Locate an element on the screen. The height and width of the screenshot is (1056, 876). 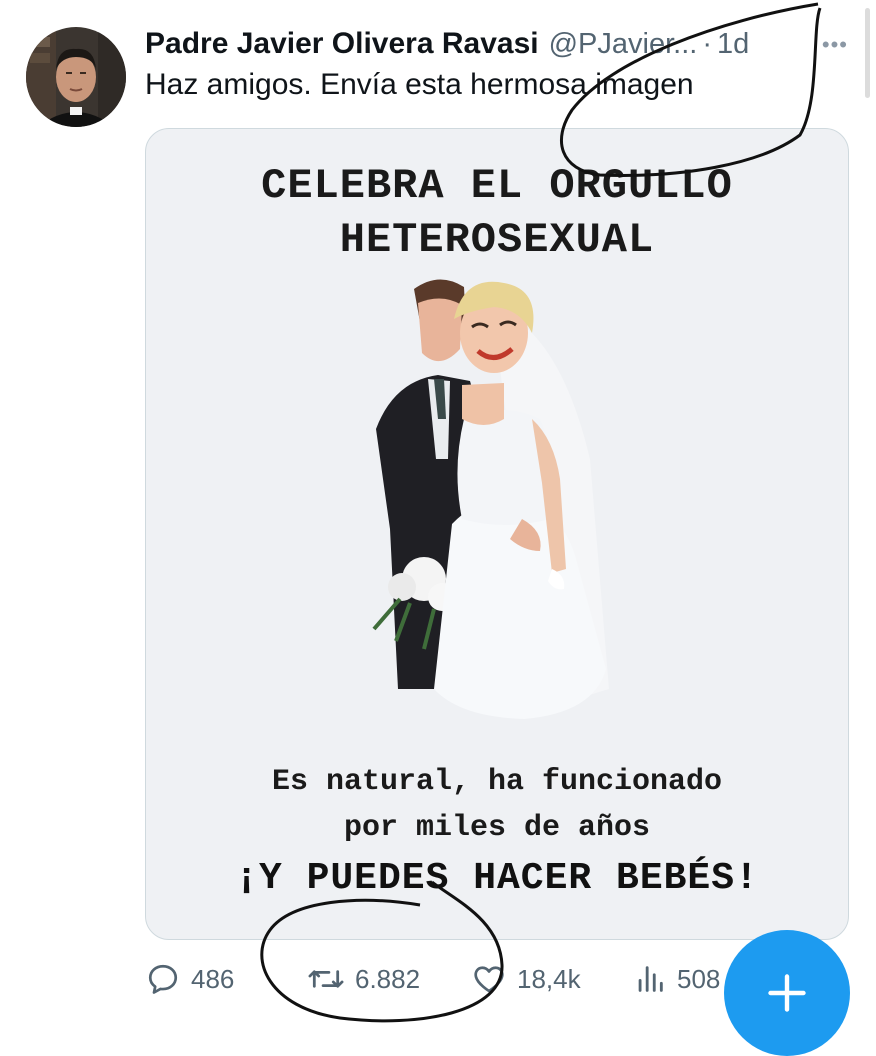
poster-title-line1: CELEBRA EL ORGULLO is located at coordinates (497, 186).